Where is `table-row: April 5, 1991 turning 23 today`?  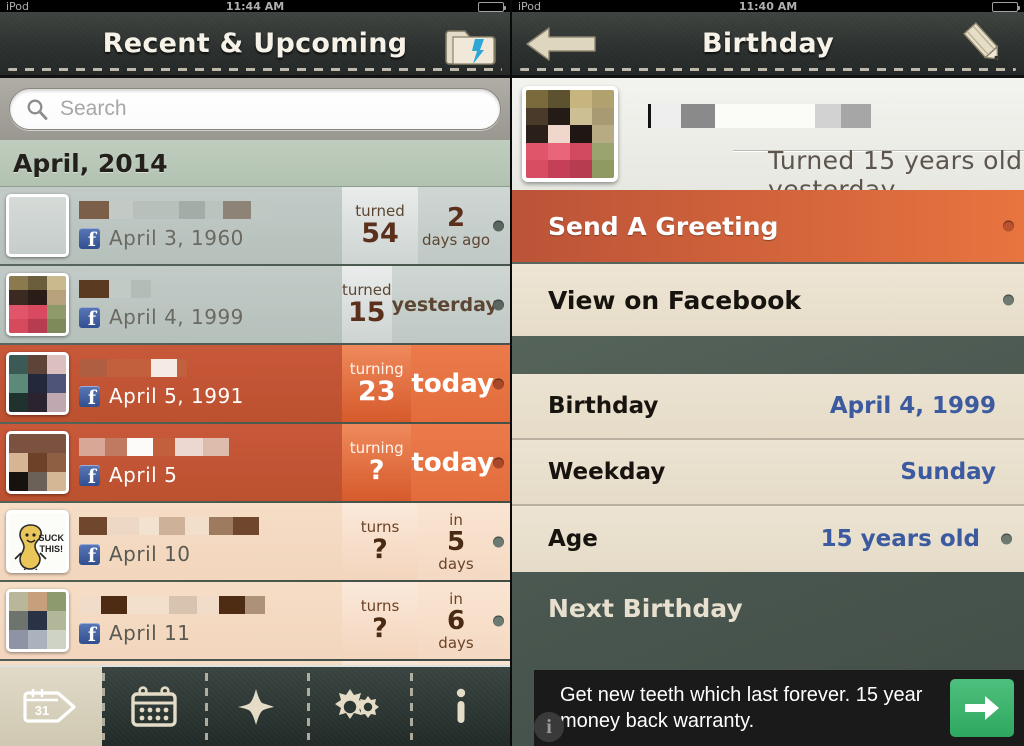
table-row: April 5, 1991 turning 23 today is located at coordinates (255, 383).